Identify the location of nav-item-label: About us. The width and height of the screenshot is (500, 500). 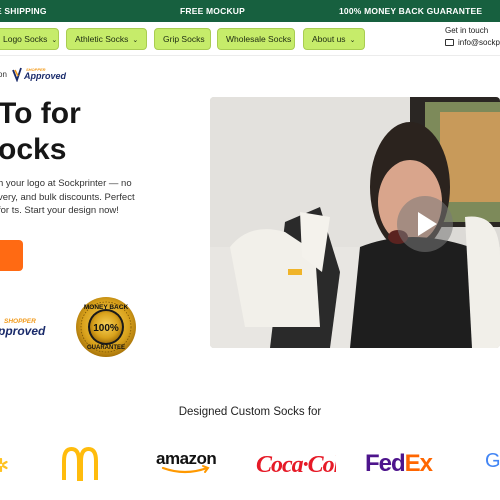
(329, 39).